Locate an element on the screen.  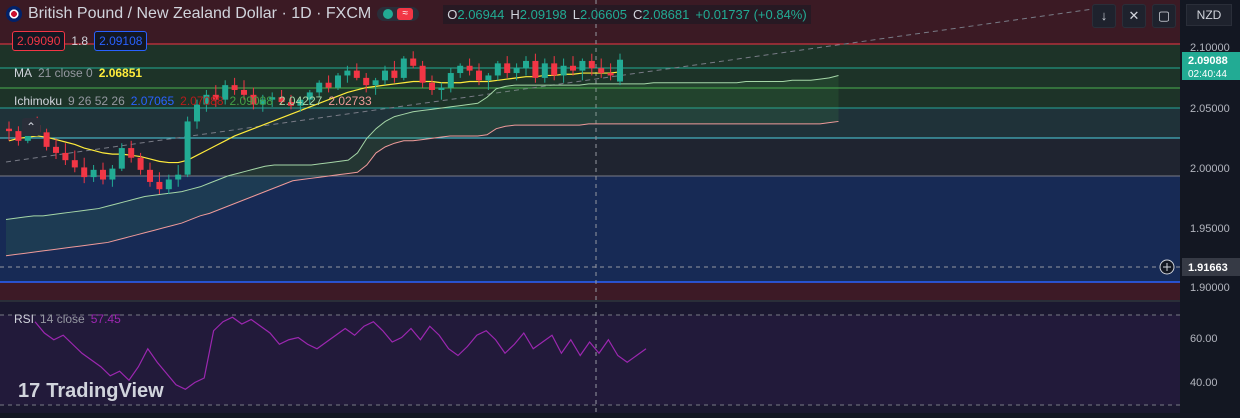
collapse-legend-button: ⌃ is located at coordinates (31, 127).